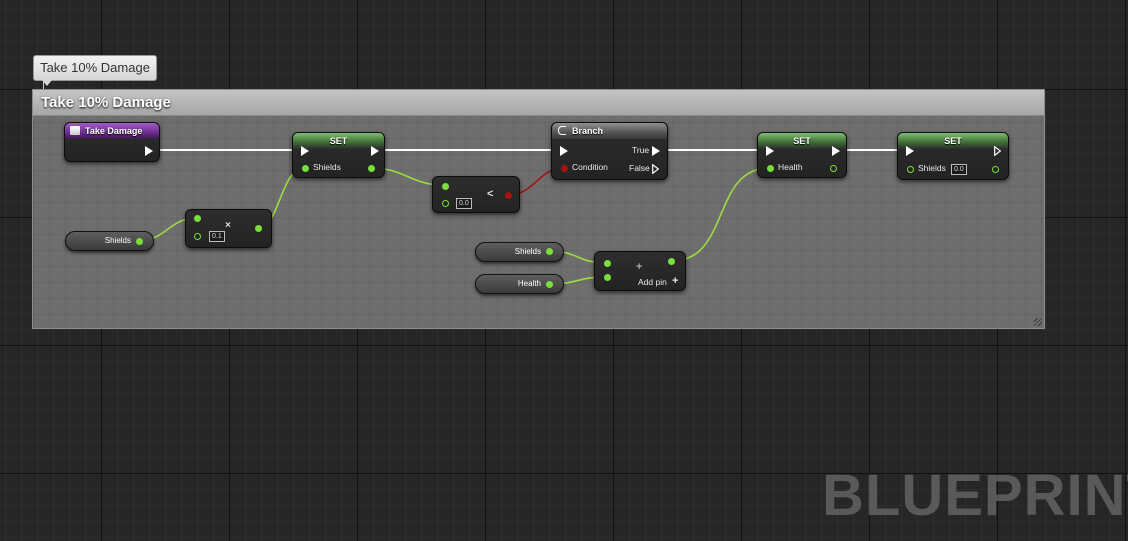  What do you see at coordinates (675, 281) in the screenshot?
I see `add-pin-icon: +` at bounding box center [675, 281].